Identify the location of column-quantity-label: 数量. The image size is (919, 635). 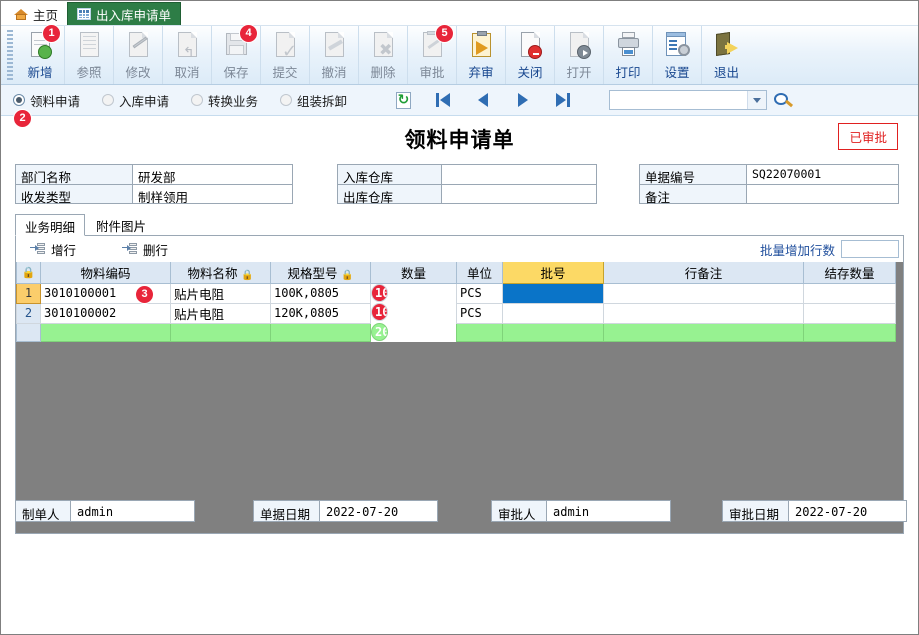
(413, 273).